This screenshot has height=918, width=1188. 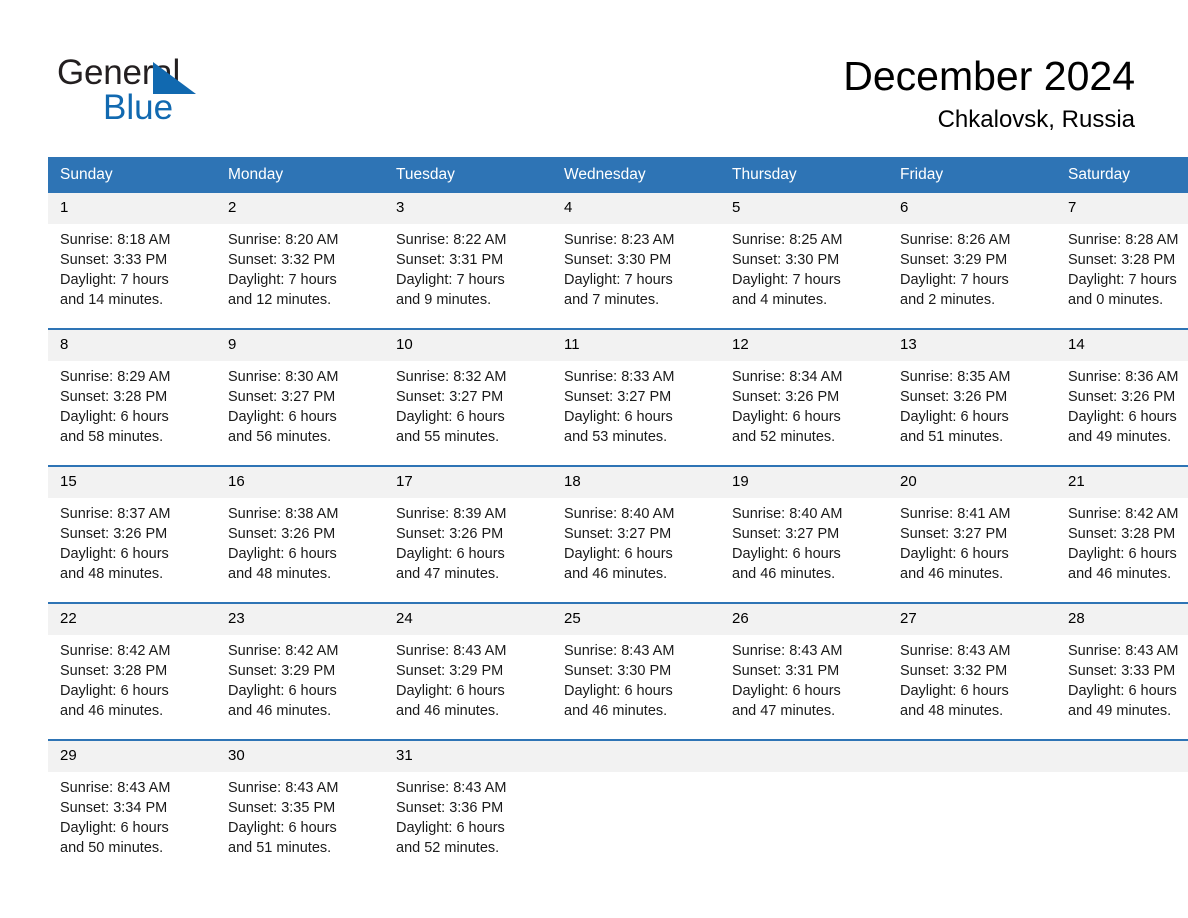 What do you see at coordinates (468, 756) in the screenshot?
I see `day-number: 31` at bounding box center [468, 756].